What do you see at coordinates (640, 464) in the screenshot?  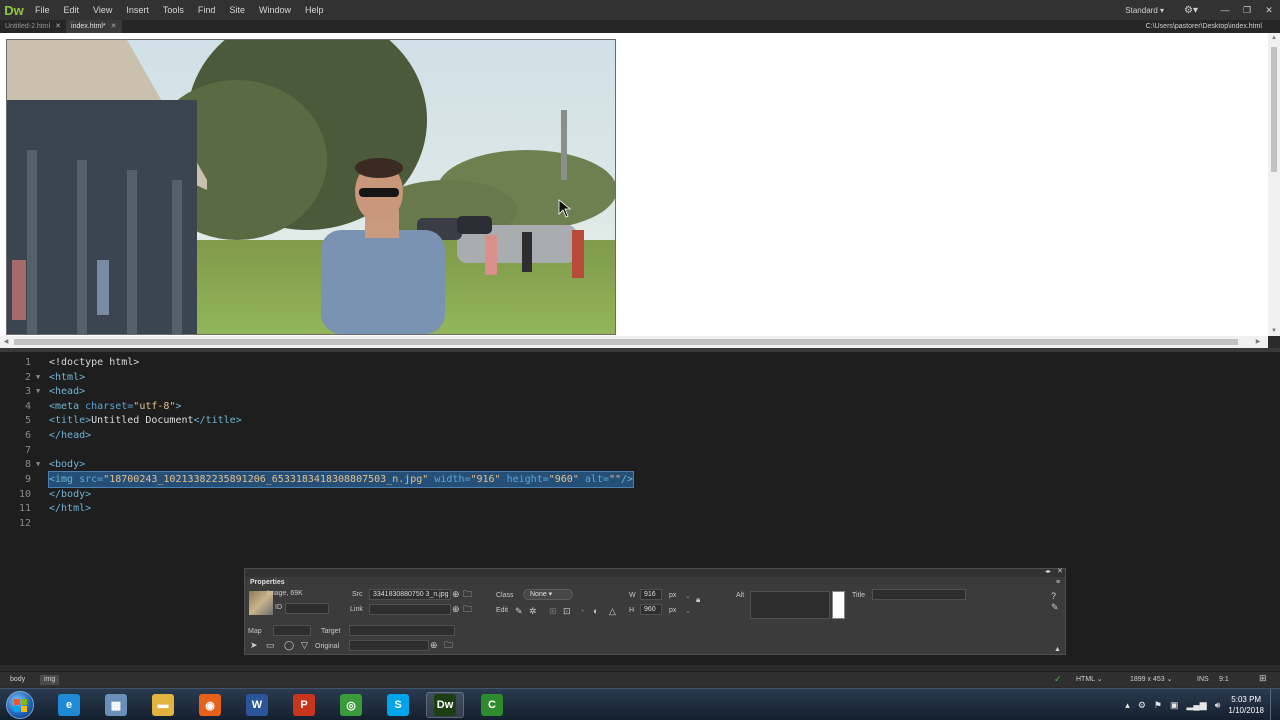 I see `code-line: 8 ▼ <body>` at bounding box center [640, 464].